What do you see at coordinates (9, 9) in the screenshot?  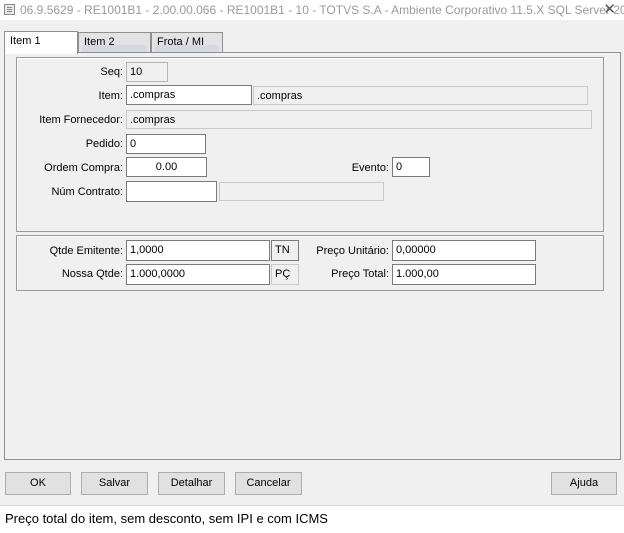 I see `app-icon` at bounding box center [9, 9].